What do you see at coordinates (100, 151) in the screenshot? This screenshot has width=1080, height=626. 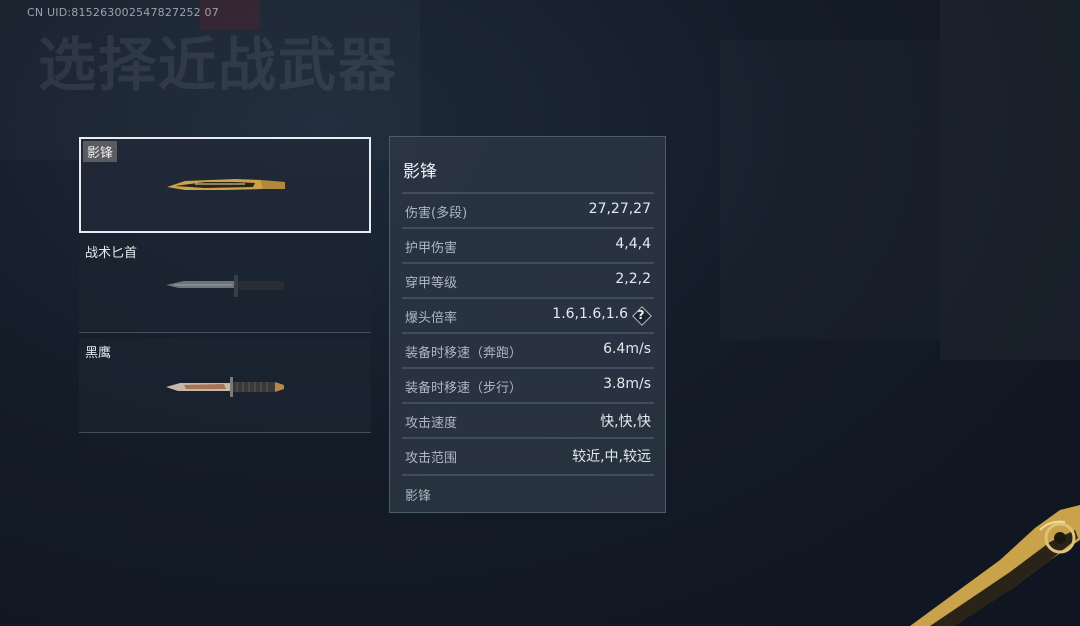 I see `weapon-name: 影锋` at bounding box center [100, 151].